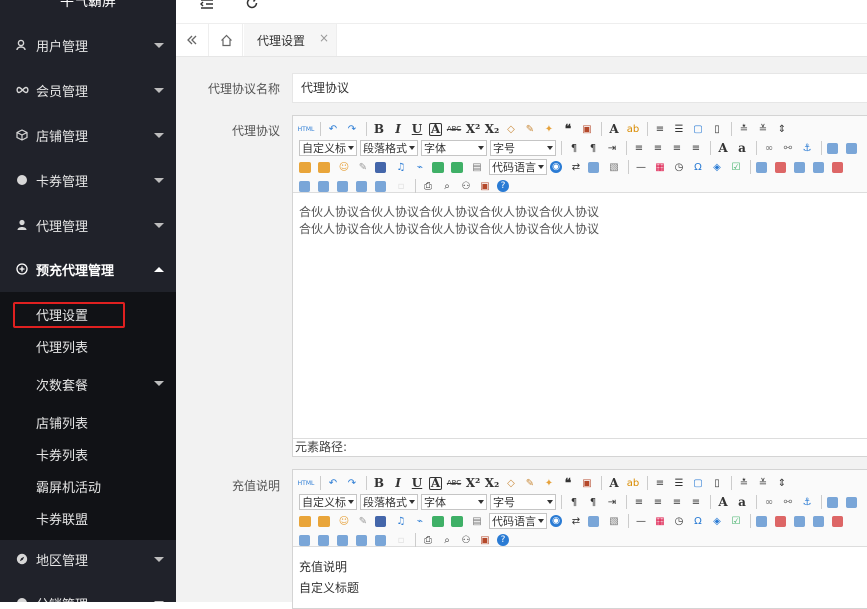 Image resolution: width=867 pixels, height=609 pixels. Describe the element at coordinates (698, 129) in the screenshot. I see `select-all-icon: ▢` at that location.